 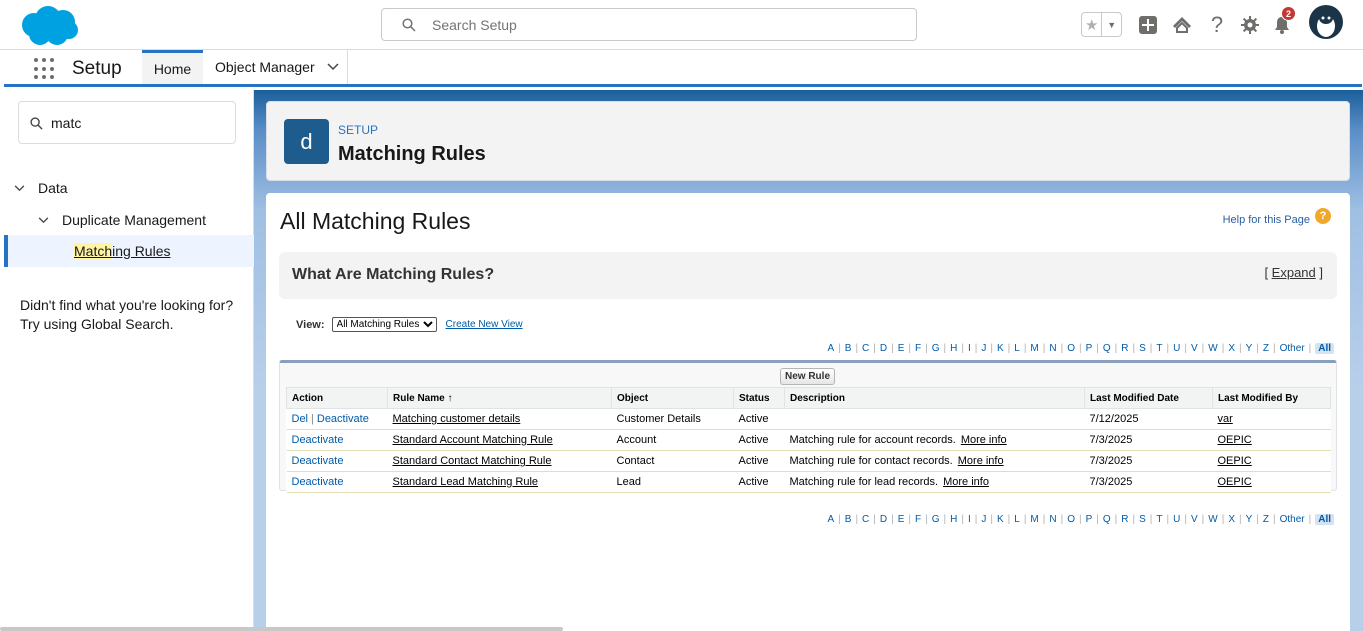 What do you see at coordinates (384, 324) in the screenshot?
I see `view-select: All Matching Rules` at bounding box center [384, 324].